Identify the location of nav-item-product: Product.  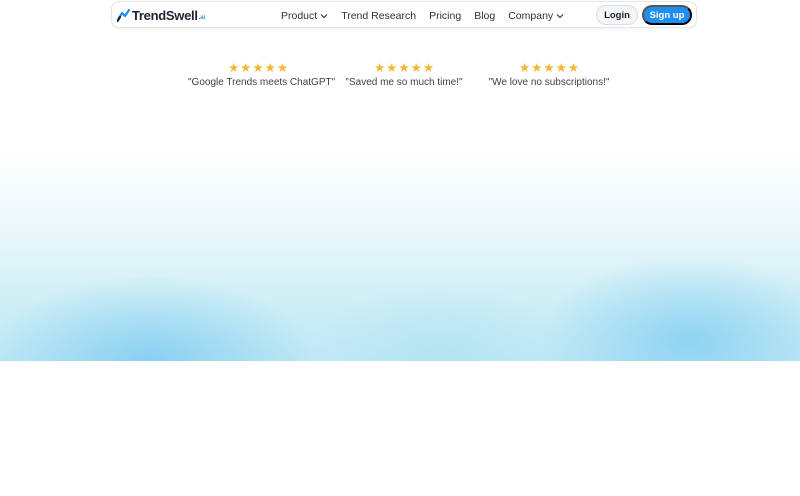
(304, 16).